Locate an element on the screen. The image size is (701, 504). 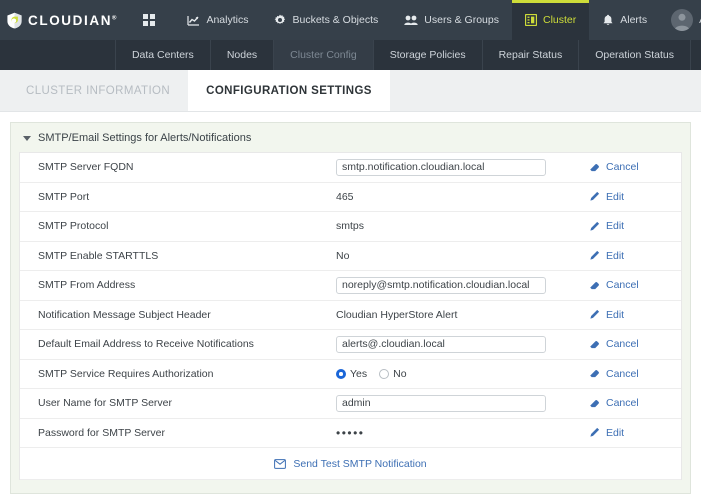
bell-icon is located at coordinates (608, 20).